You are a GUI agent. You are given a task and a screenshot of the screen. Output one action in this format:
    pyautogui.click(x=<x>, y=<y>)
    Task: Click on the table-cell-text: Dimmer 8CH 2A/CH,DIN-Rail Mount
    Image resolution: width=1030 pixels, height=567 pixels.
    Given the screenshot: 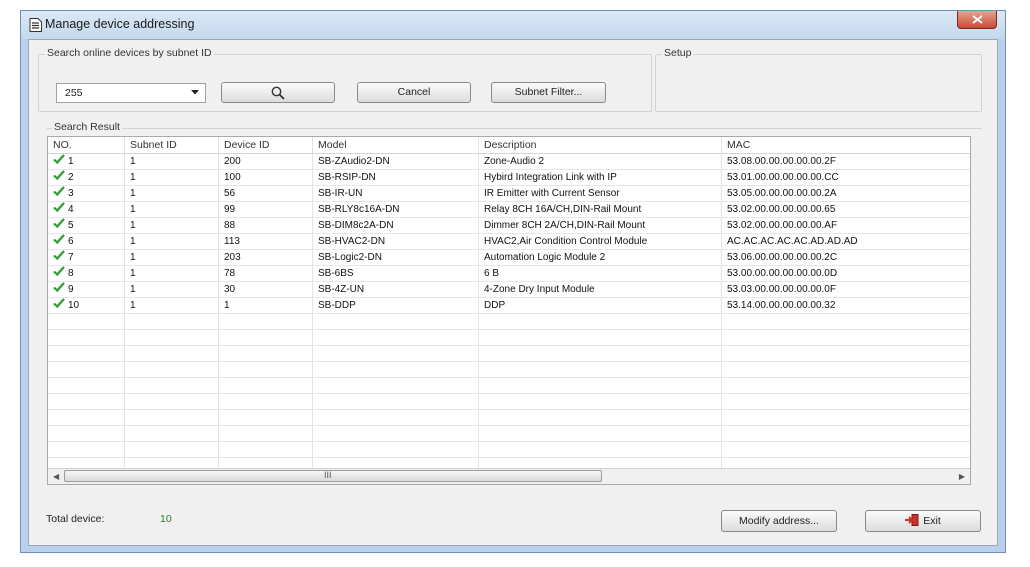 What is the action you would take?
    pyautogui.click(x=565, y=225)
    